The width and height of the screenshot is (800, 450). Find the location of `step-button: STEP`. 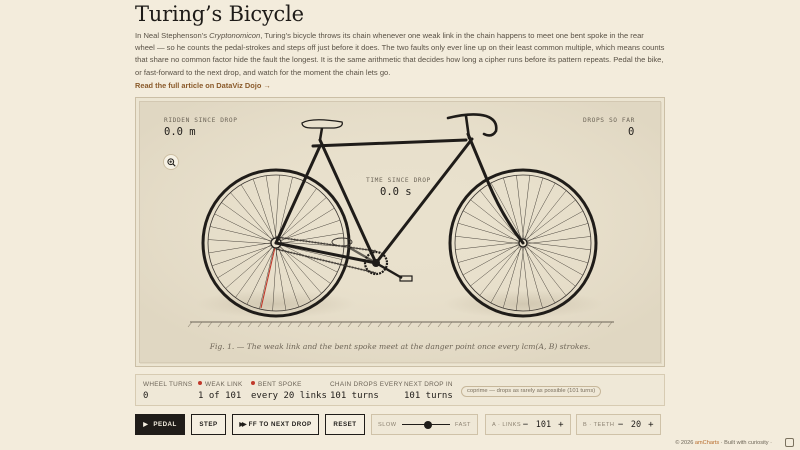

step-button: STEP is located at coordinates (208, 424).